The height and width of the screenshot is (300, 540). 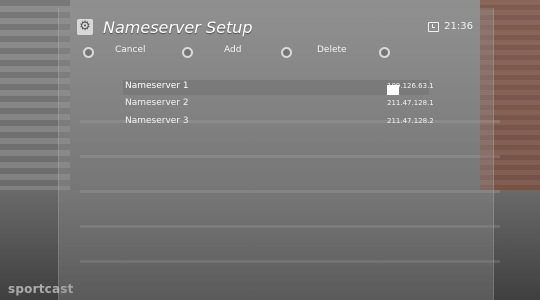 I want to click on clock-time: 21:36, so click(x=458, y=26).